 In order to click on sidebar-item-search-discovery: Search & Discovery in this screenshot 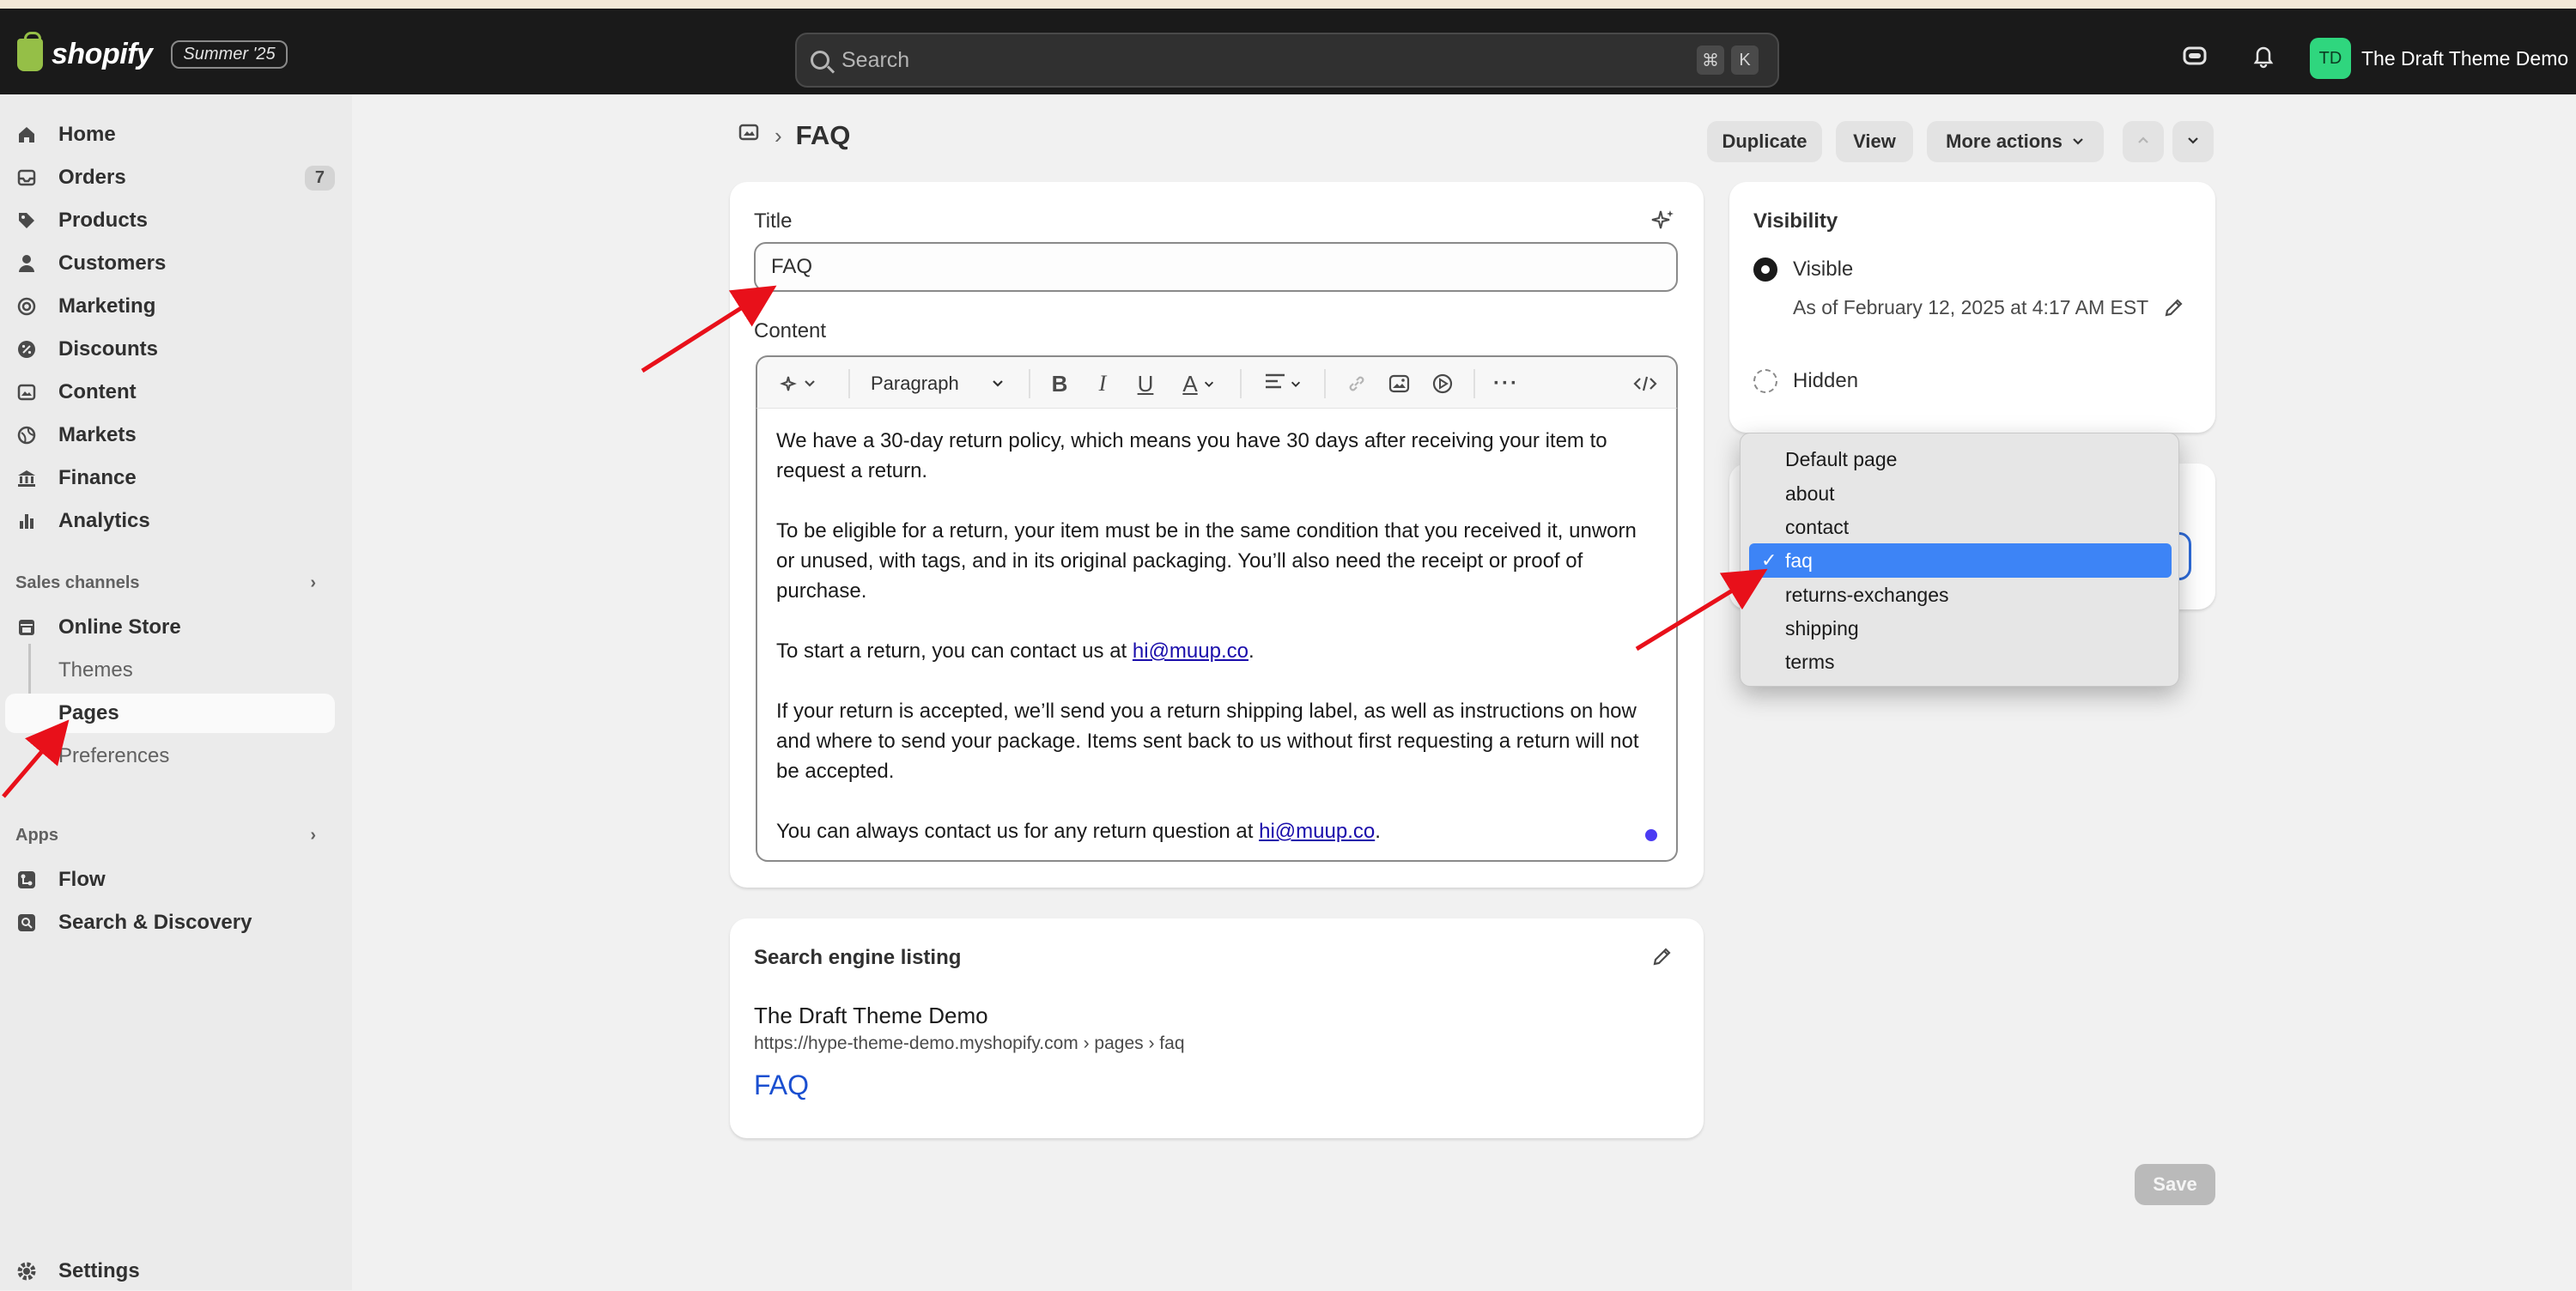, I will do `click(175, 923)`.